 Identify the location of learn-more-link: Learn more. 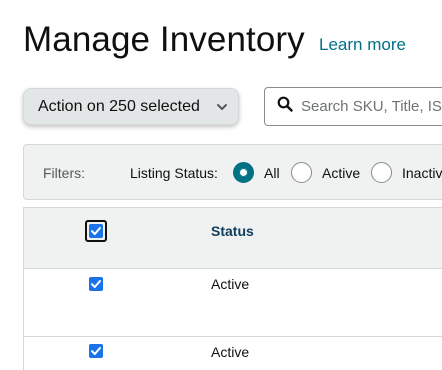
(362, 45).